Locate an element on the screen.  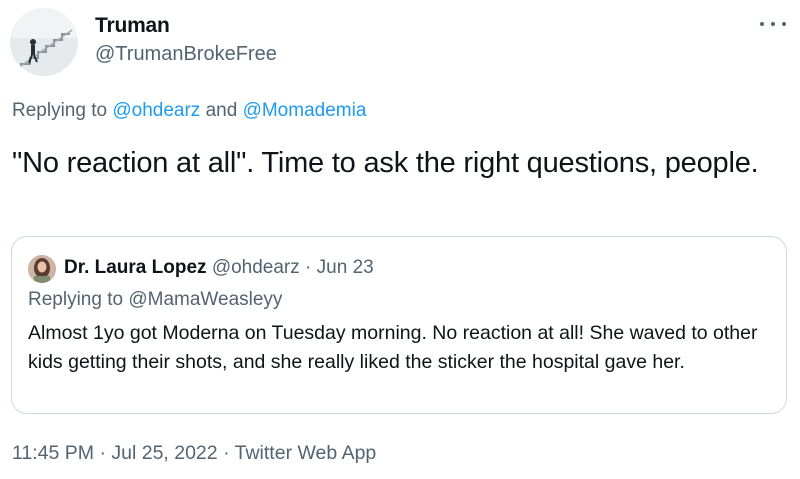
tweet-date: Jul 25, 2022 is located at coordinates (164, 453).